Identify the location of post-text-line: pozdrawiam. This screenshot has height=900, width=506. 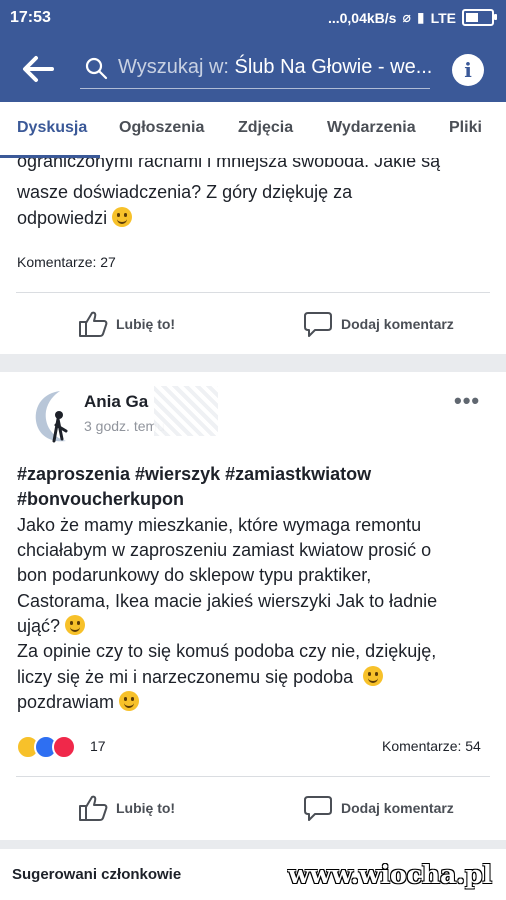
(66, 702).